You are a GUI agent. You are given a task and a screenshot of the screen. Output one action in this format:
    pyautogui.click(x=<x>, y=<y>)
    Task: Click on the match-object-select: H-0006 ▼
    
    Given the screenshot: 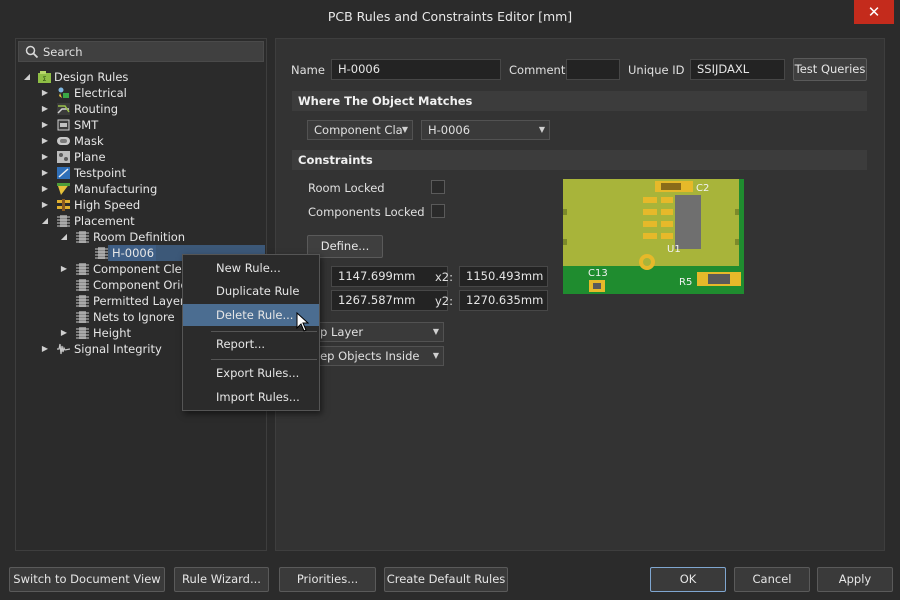 What is the action you would take?
    pyautogui.click(x=485, y=130)
    